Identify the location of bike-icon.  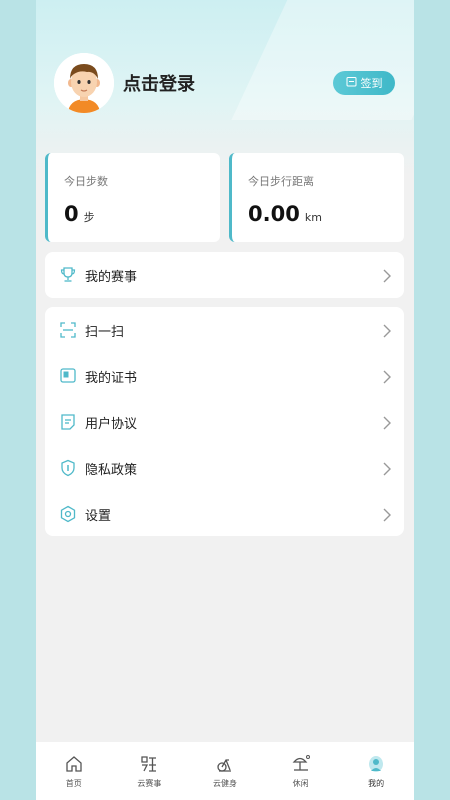
(225, 764).